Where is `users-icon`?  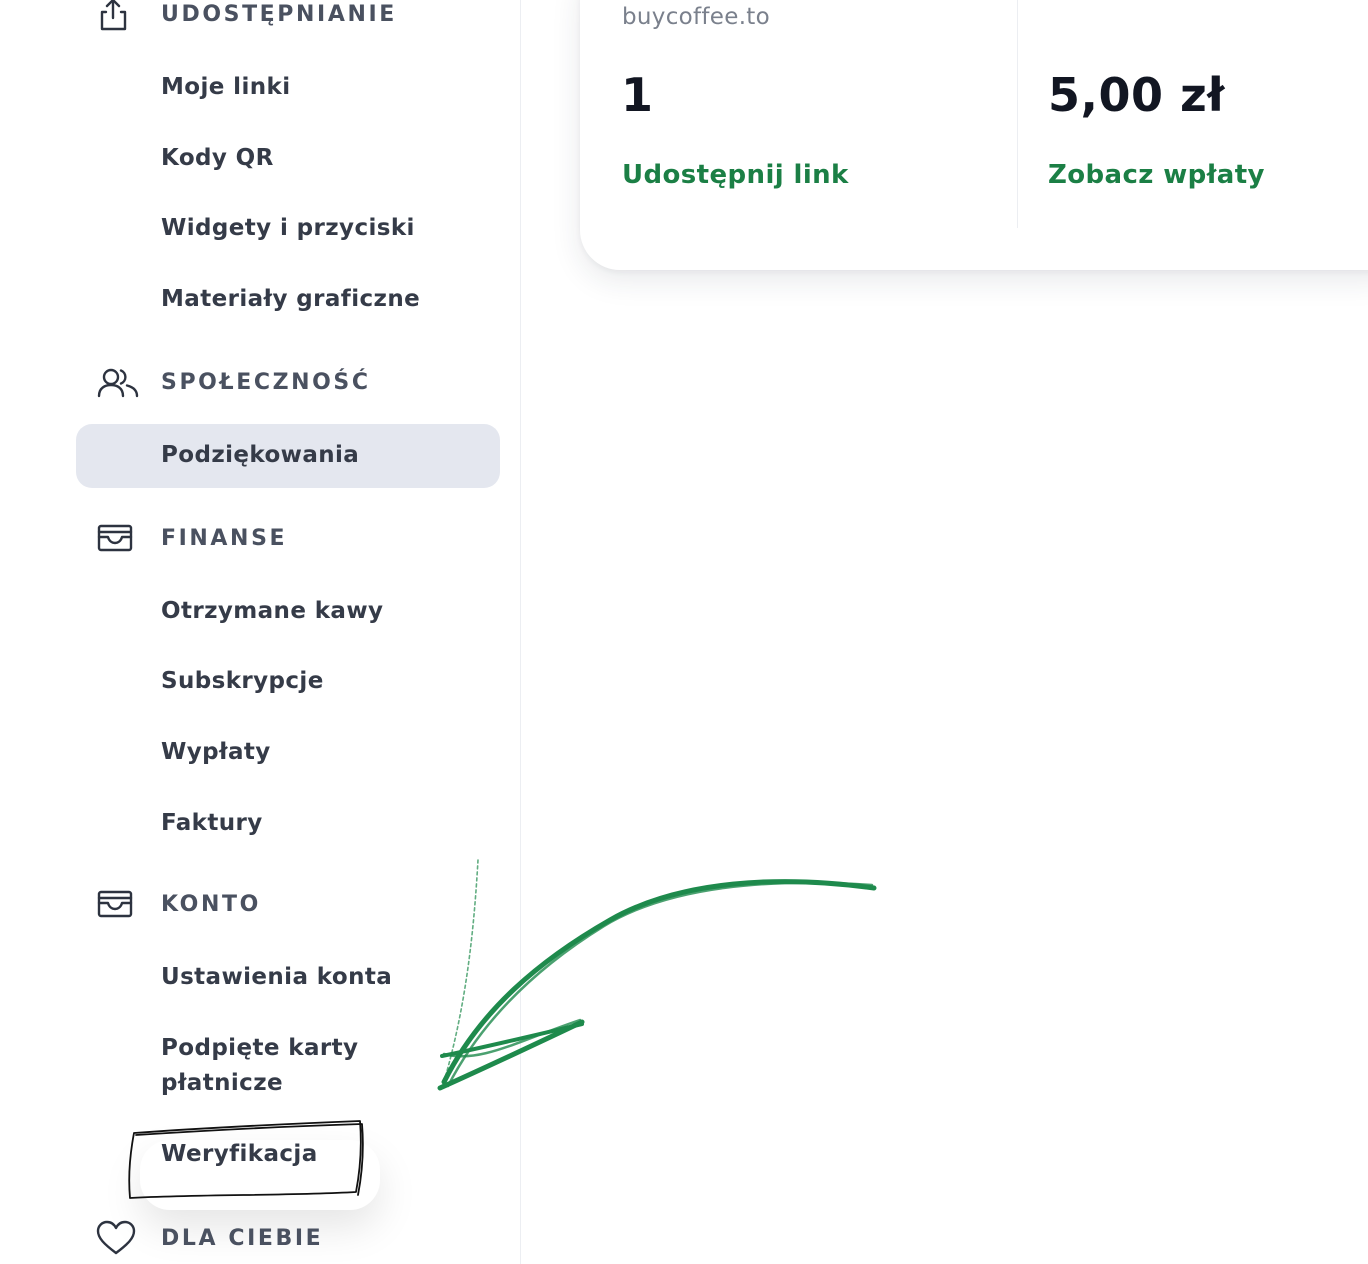
users-icon is located at coordinates (118, 382).